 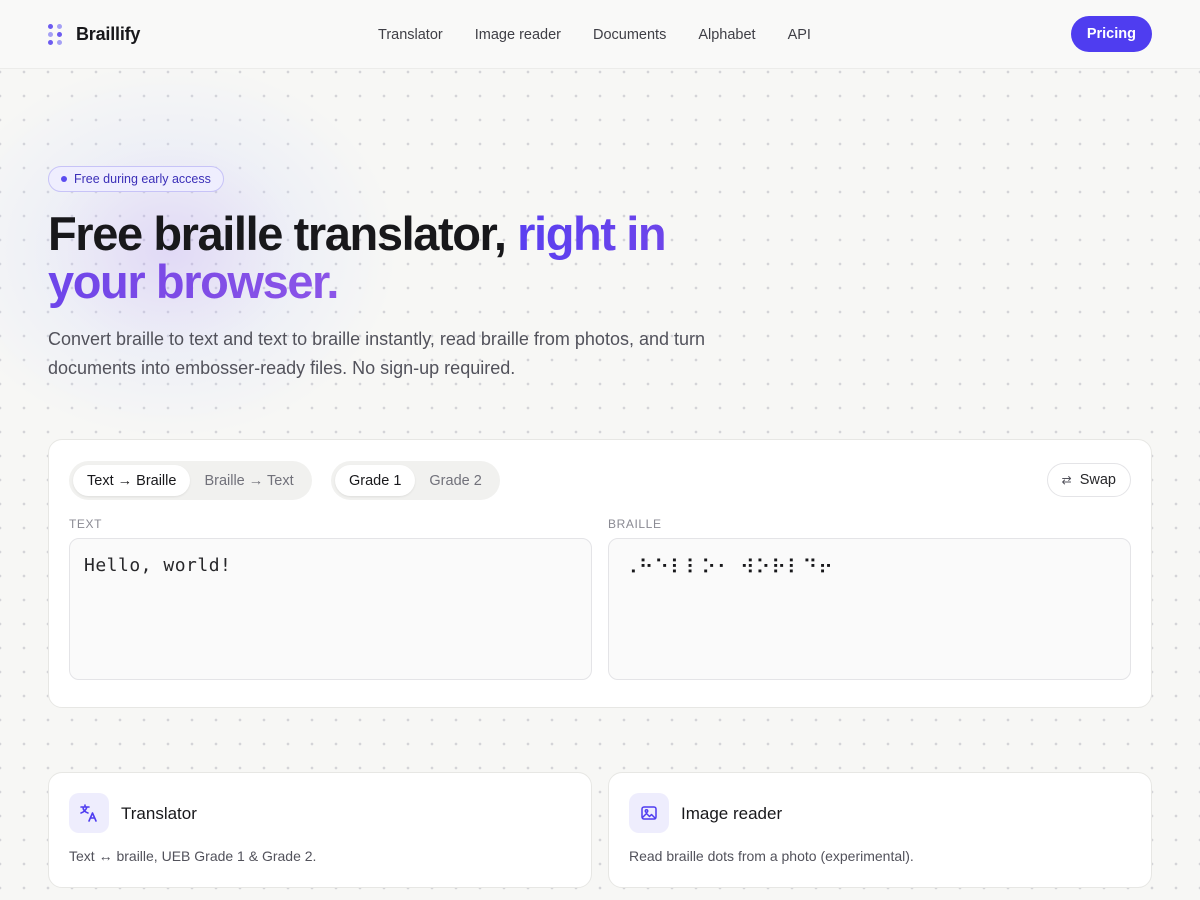 What do you see at coordinates (142, 179) in the screenshot?
I see `badge-label: Free during early access` at bounding box center [142, 179].